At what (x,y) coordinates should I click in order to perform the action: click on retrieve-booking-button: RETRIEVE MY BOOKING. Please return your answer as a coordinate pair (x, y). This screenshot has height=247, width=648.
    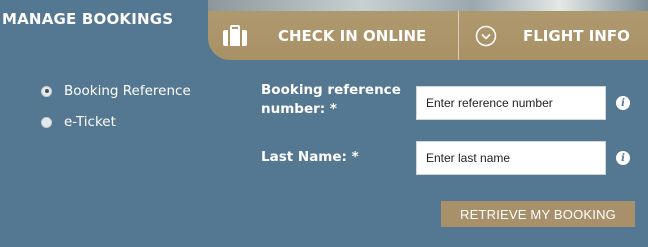
    Looking at the image, I should click on (538, 214).